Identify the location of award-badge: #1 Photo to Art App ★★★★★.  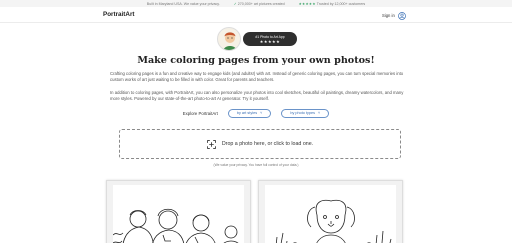
(258, 39).